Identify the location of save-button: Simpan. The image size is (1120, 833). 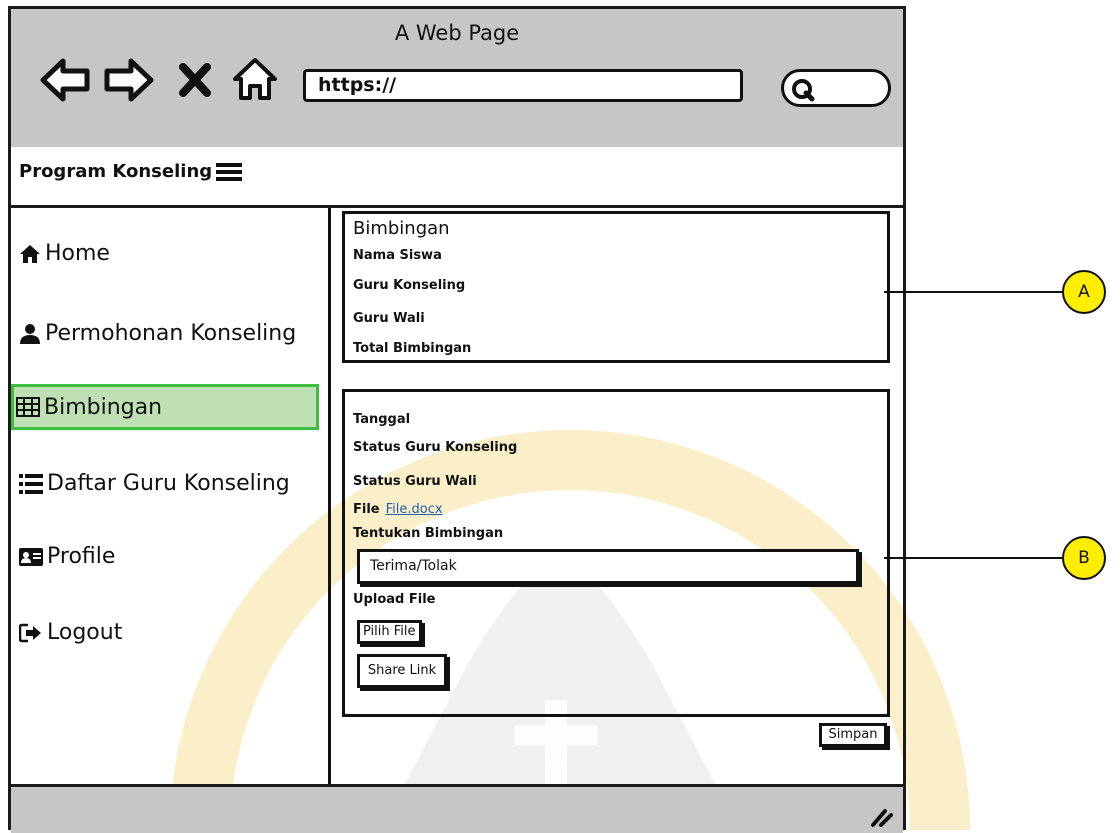
(853, 735).